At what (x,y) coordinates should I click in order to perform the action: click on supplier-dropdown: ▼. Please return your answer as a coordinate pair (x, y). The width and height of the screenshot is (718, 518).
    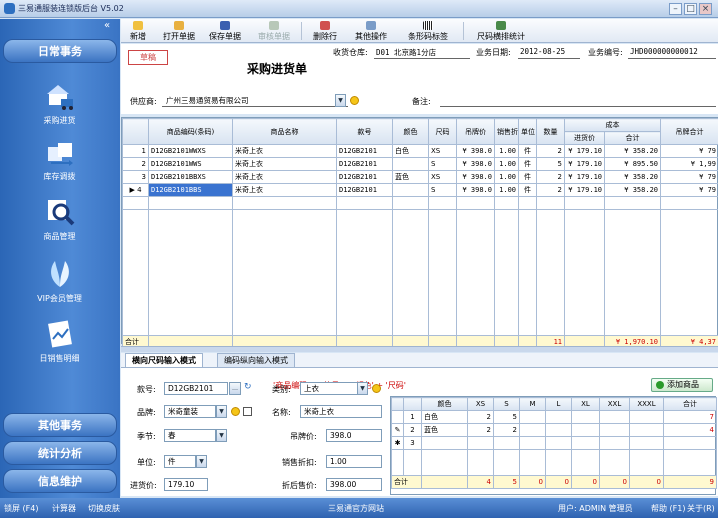
    Looking at the image, I should click on (340, 100).